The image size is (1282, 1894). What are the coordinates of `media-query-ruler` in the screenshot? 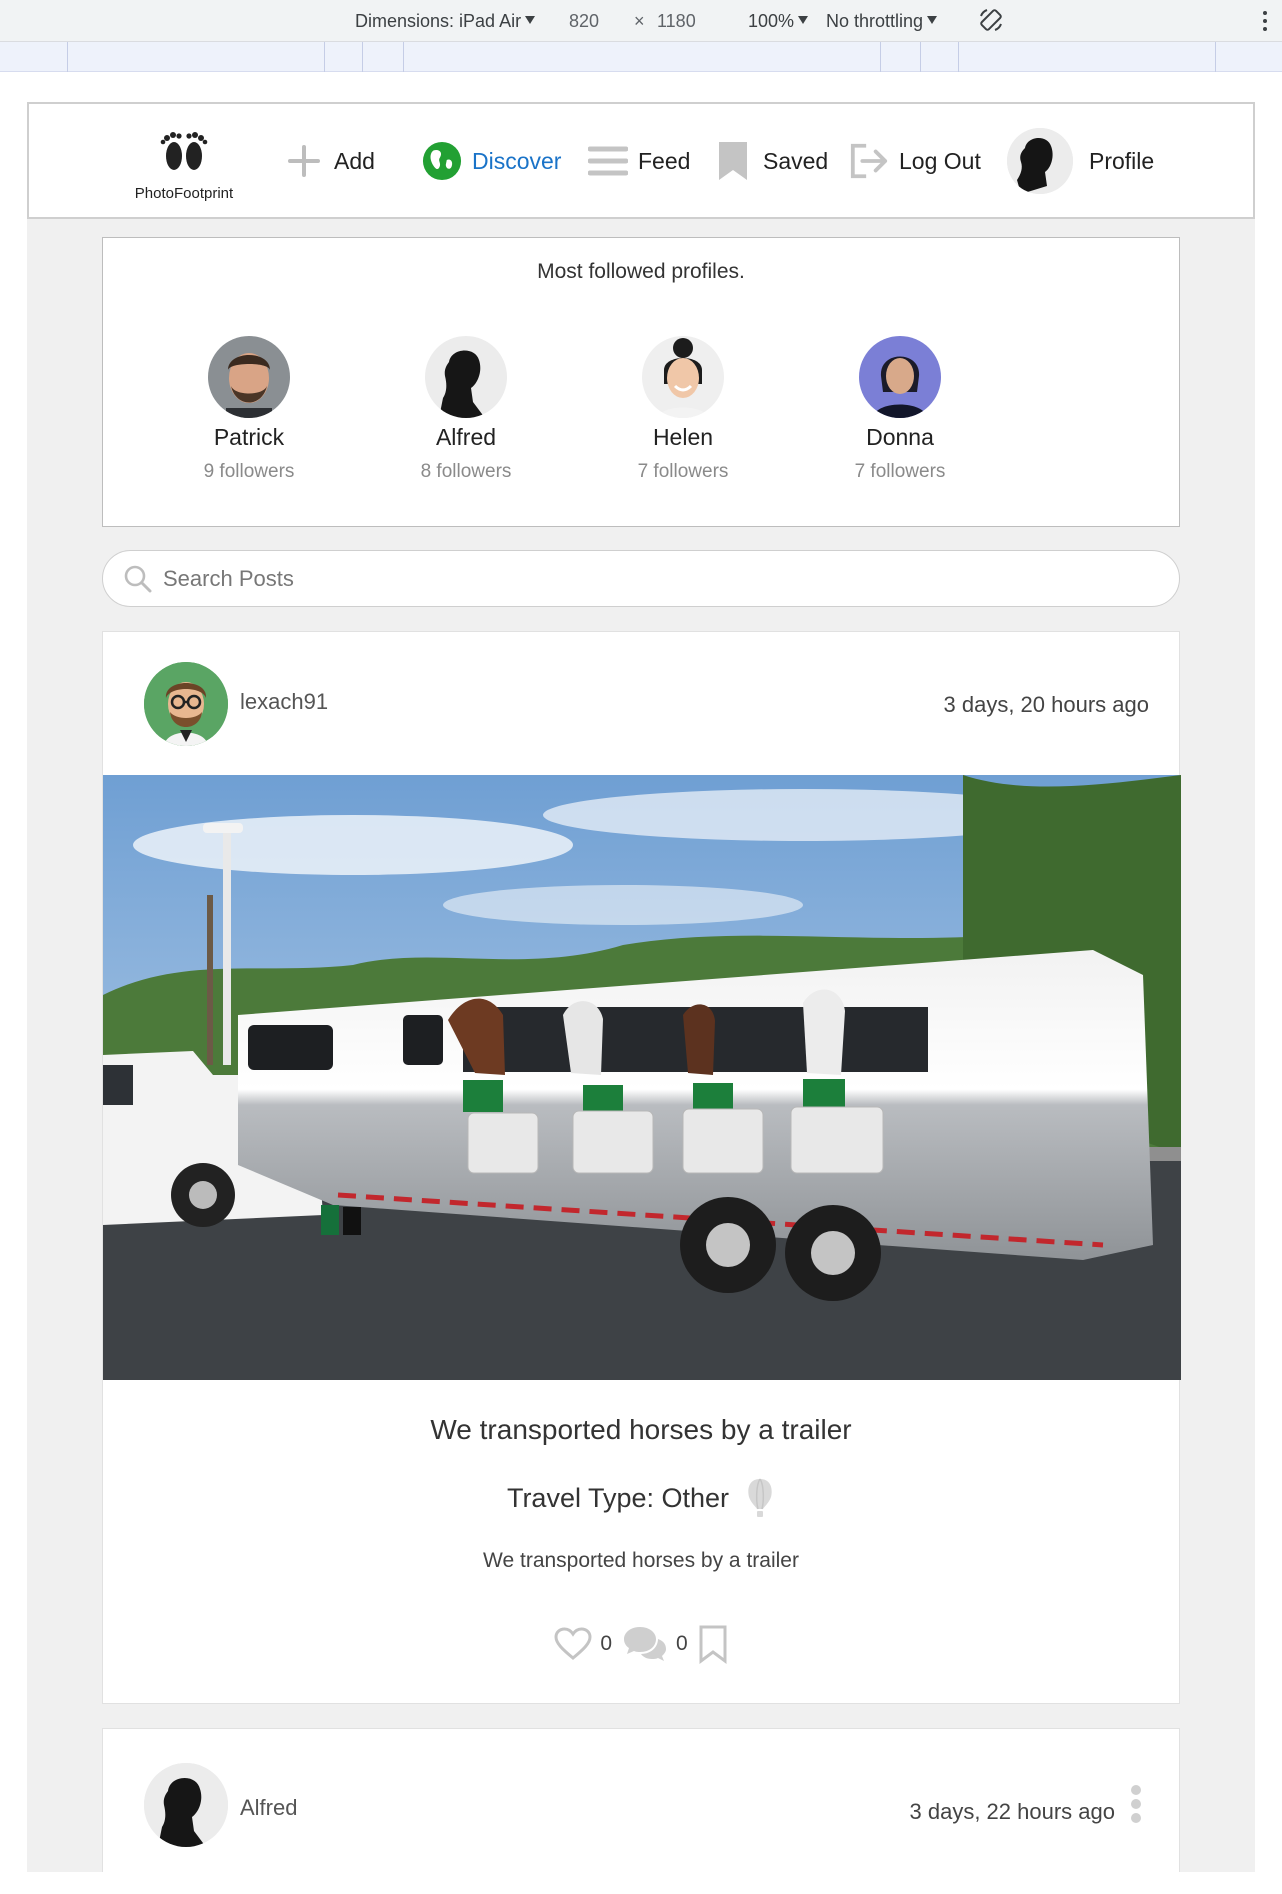 It's located at (641, 57).